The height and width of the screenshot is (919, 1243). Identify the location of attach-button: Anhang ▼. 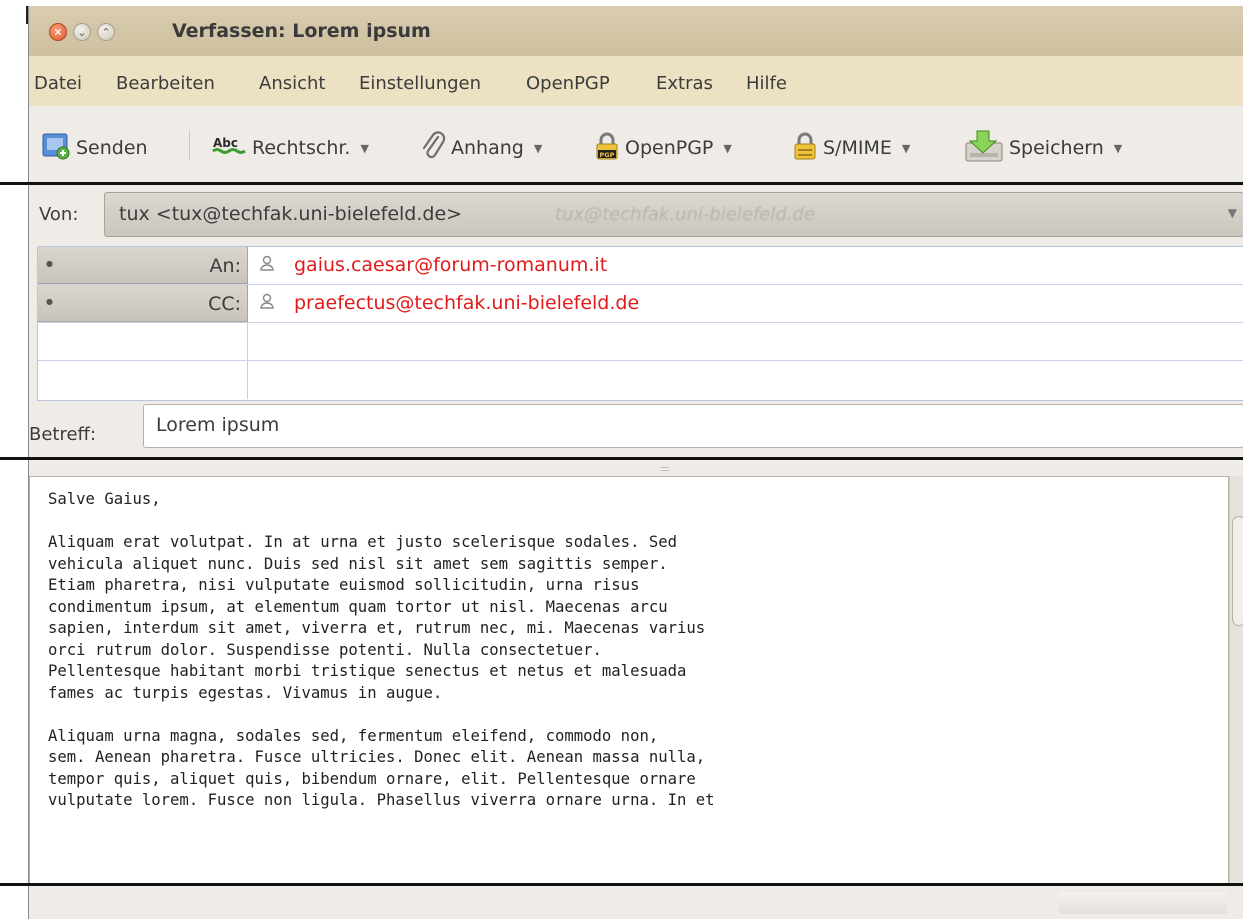
(481, 148).